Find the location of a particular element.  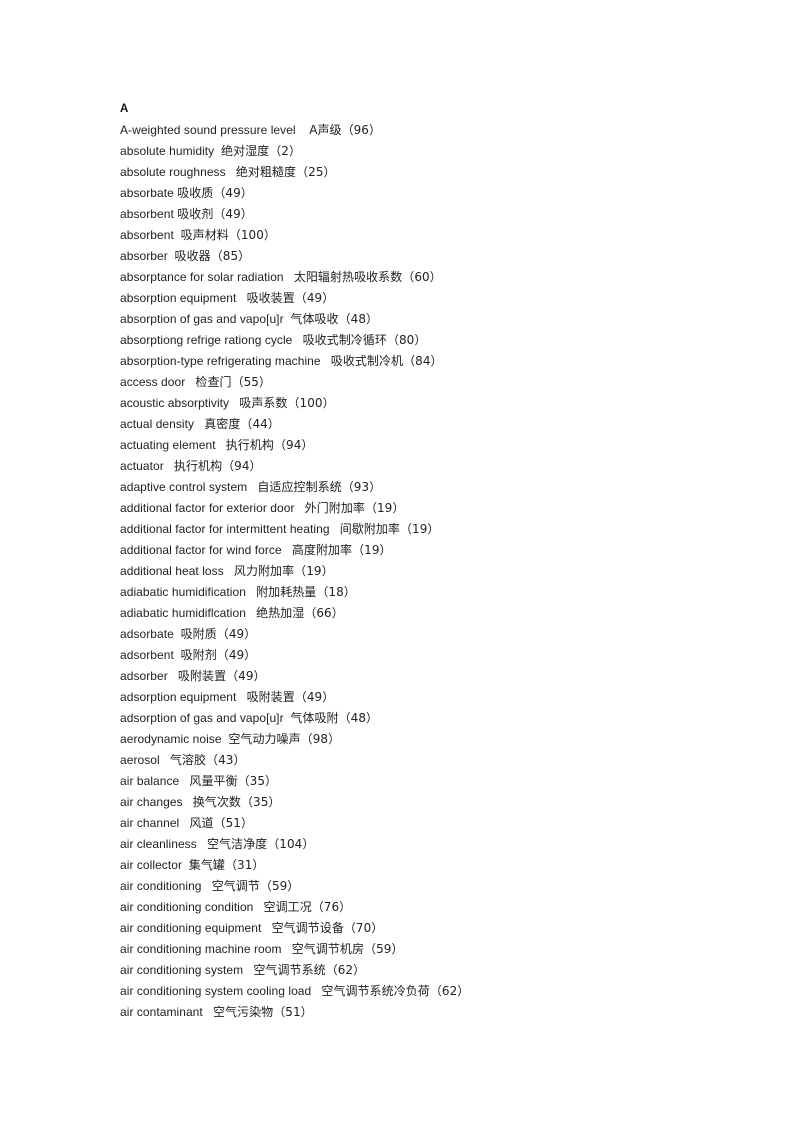

entry-translation: 吸收器 is located at coordinates (192, 256).